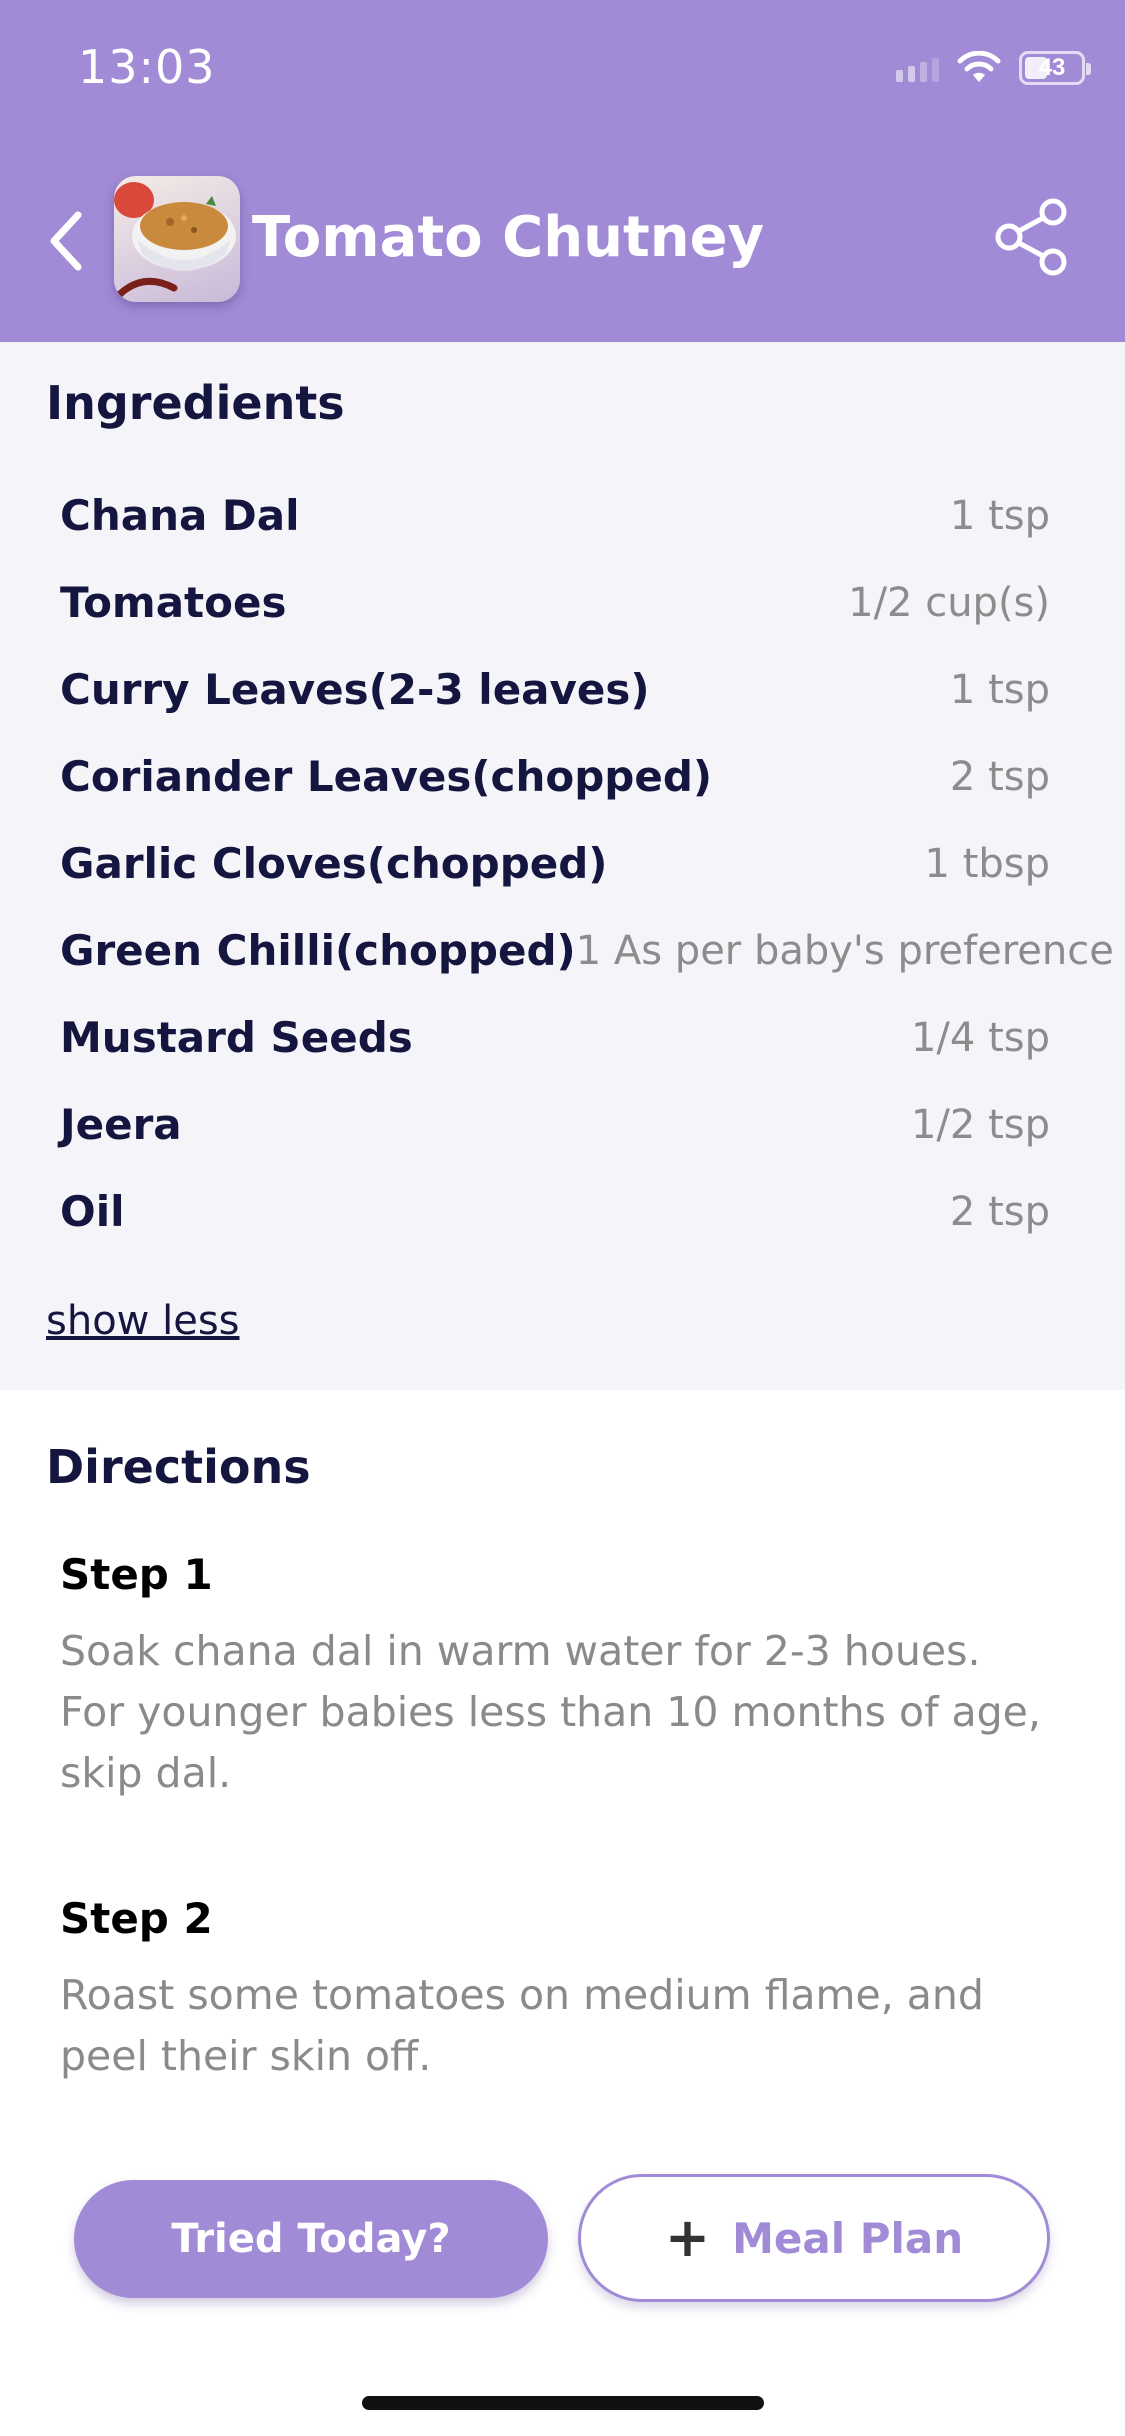 This screenshot has width=1125, height=2436. I want to click on battery-icon: 43, so click(1055, 68).